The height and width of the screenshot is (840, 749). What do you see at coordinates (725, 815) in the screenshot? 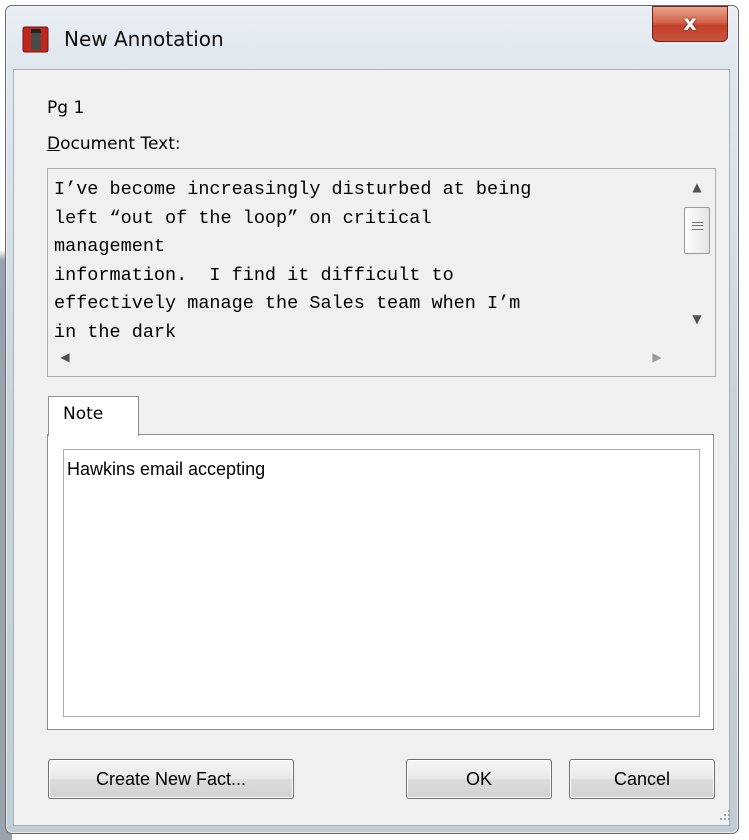
I see `resize-grip-icon` at bounding box center [725, 815].